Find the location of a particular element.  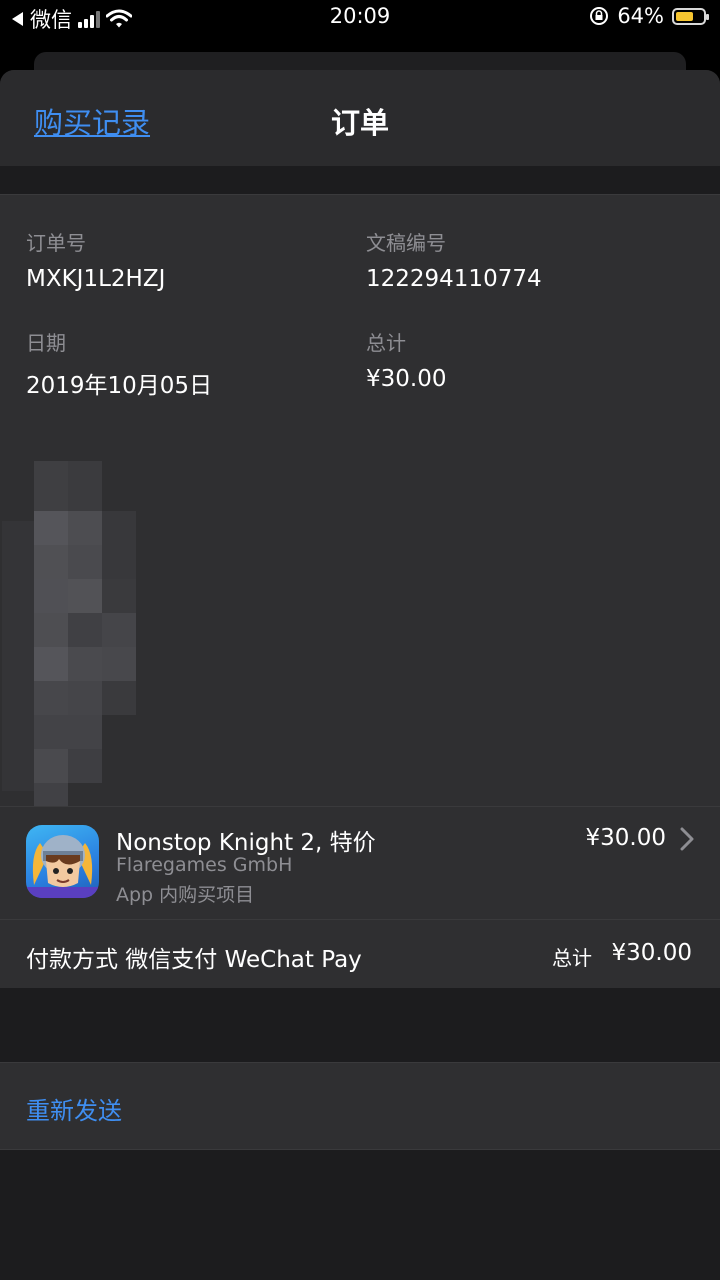

resend-button: 重新发送 is located at coordinates (74, 1108).